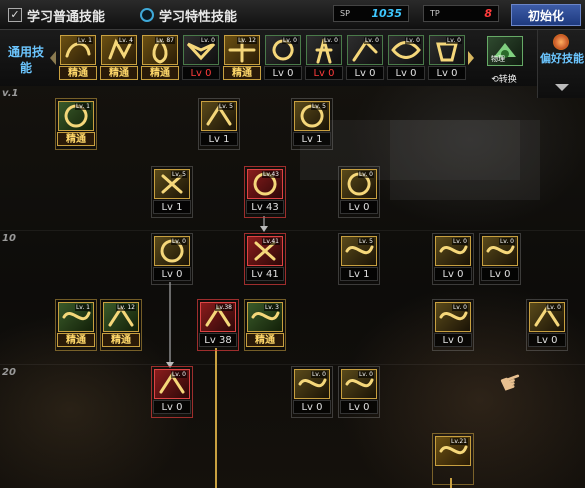 Image resolution: width=585 pixels, height=488 pixels. Describe the element at coordinates (471, 58) in the screenshot. I see `scroll-right-icon` at that location.